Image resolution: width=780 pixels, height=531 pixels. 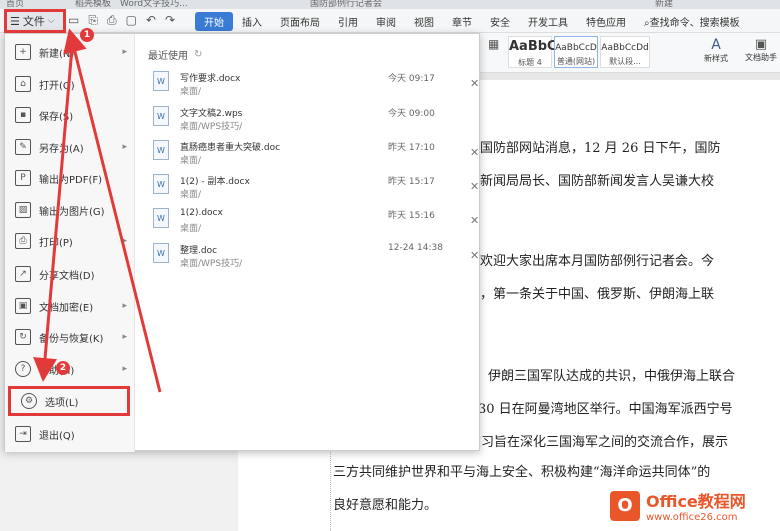 I want to click on watermark-brand: Office教程网, so click(x=696, y=501).